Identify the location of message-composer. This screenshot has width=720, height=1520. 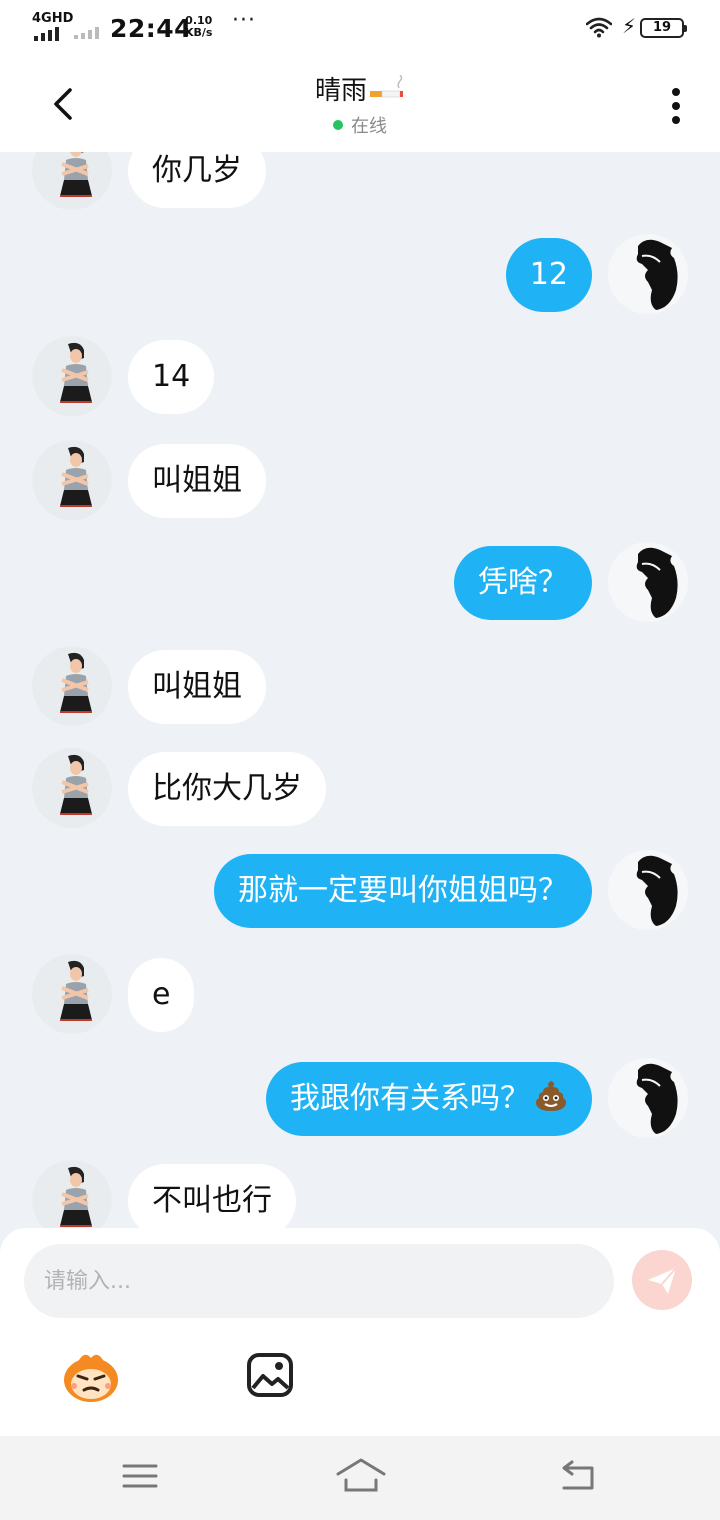
(360, 1332).